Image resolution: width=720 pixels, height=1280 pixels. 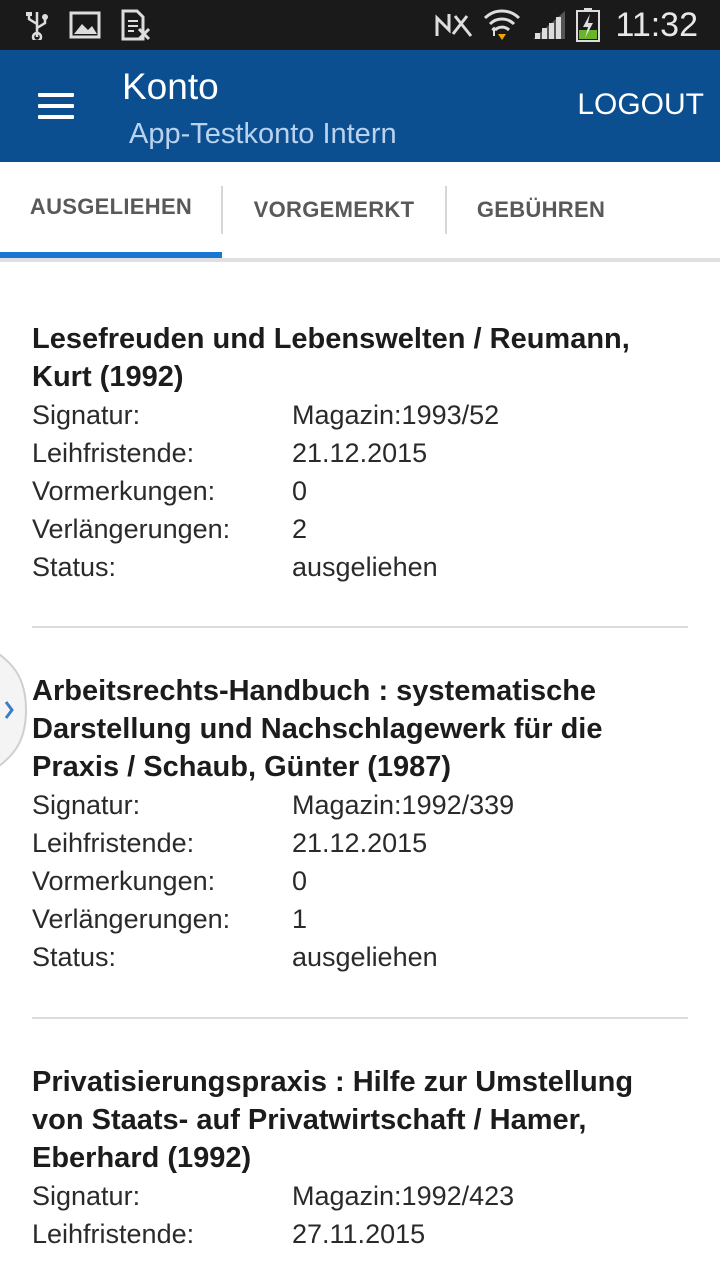 What do you see at coordinates (502, 24) in the screenshot?
I see `wifi-icon` at bounding box center [502, 24].